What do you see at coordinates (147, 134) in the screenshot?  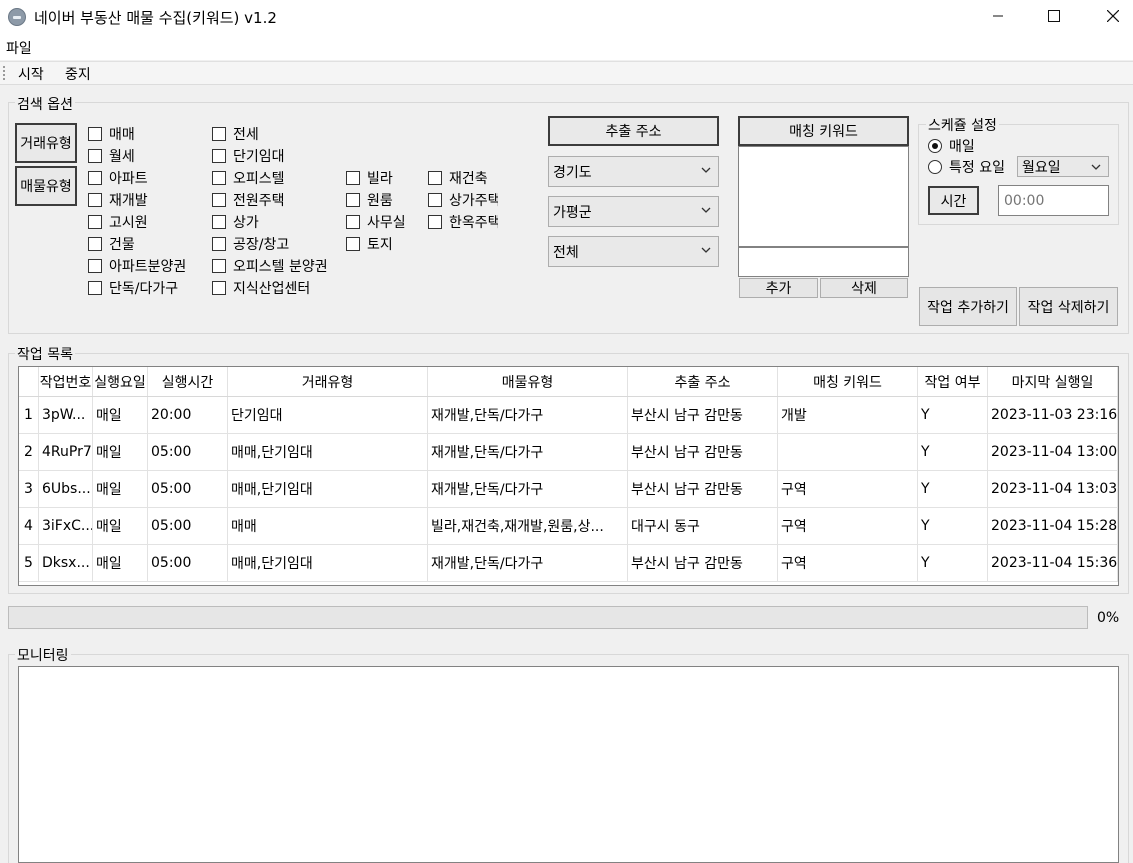 I see `checkbox-sale: 매매` at bounding box center [147, 134].